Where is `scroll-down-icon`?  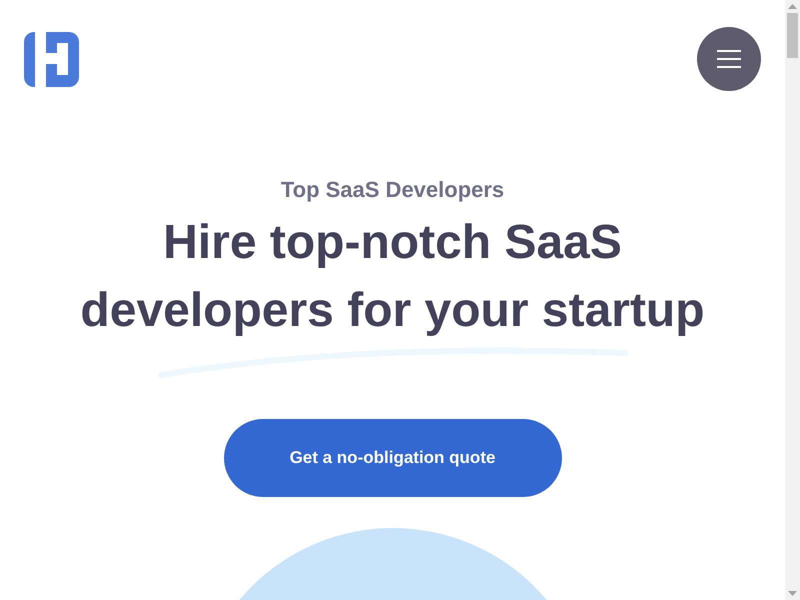
scroll-down-icon is located at coordinates (792, 593).